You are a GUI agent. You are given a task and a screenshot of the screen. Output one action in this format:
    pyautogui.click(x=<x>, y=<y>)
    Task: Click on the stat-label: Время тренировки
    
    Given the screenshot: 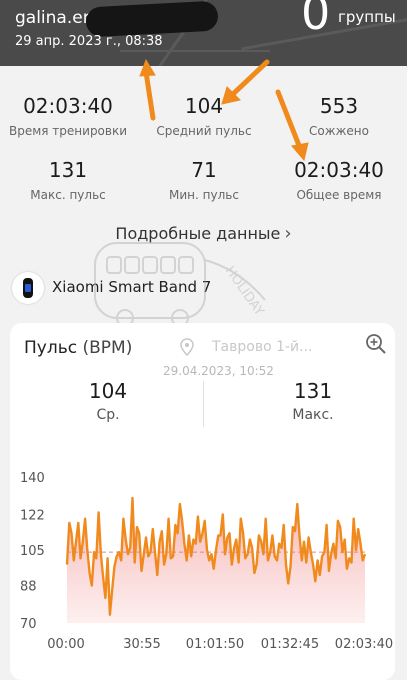 What is the action you would take?
    pyautogui.click(x=68, y=131)
    